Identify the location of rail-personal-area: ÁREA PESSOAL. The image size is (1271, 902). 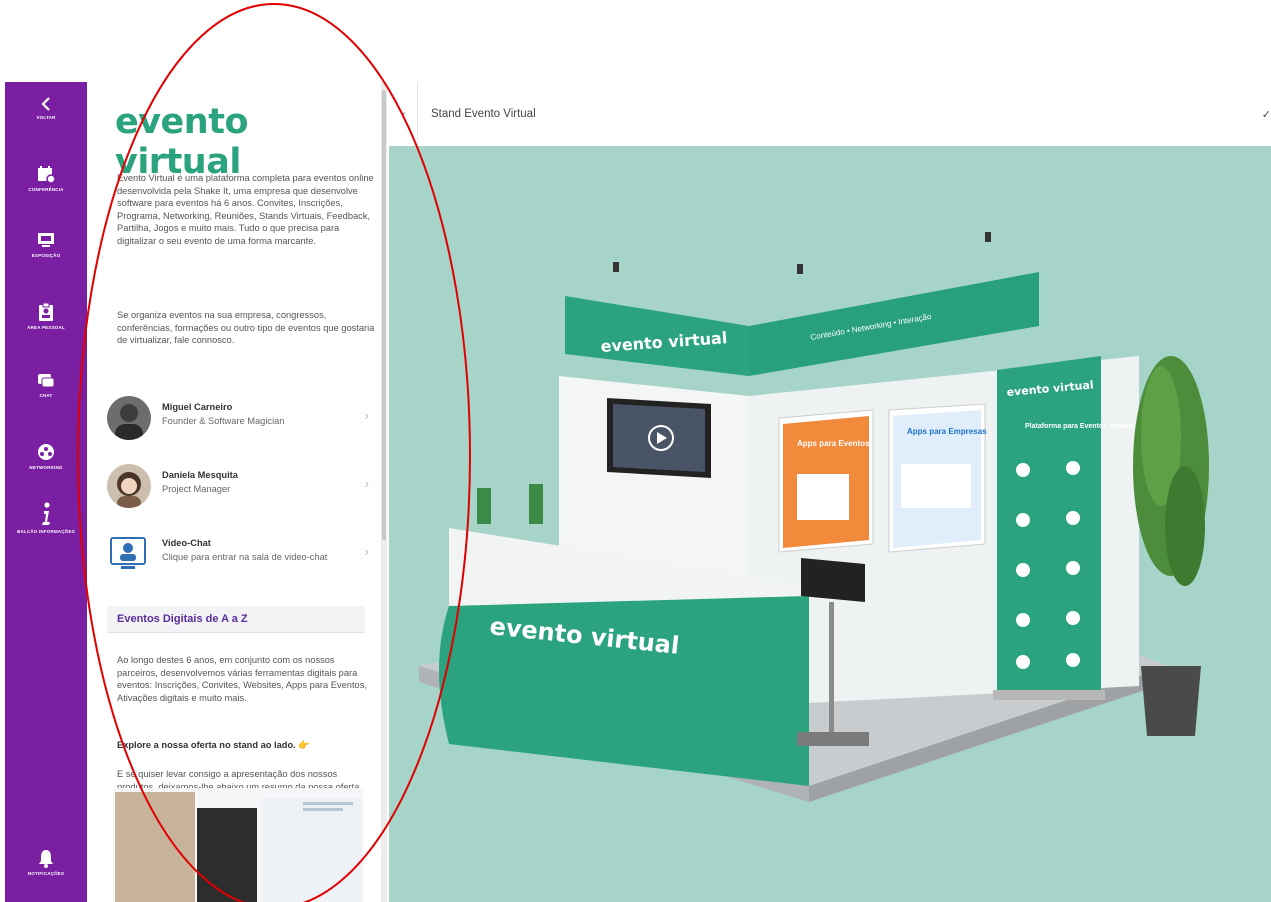
(46, 316).